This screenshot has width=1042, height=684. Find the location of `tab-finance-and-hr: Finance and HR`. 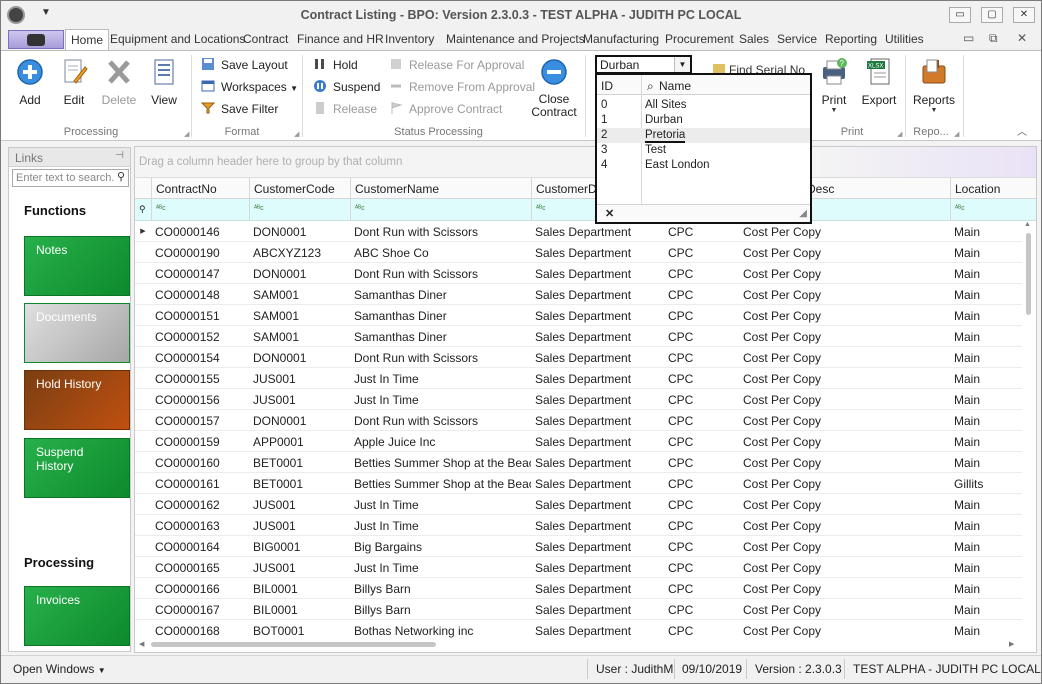

tab-finance-and-hr: Finance and HR is located at coordinates (340, 39).